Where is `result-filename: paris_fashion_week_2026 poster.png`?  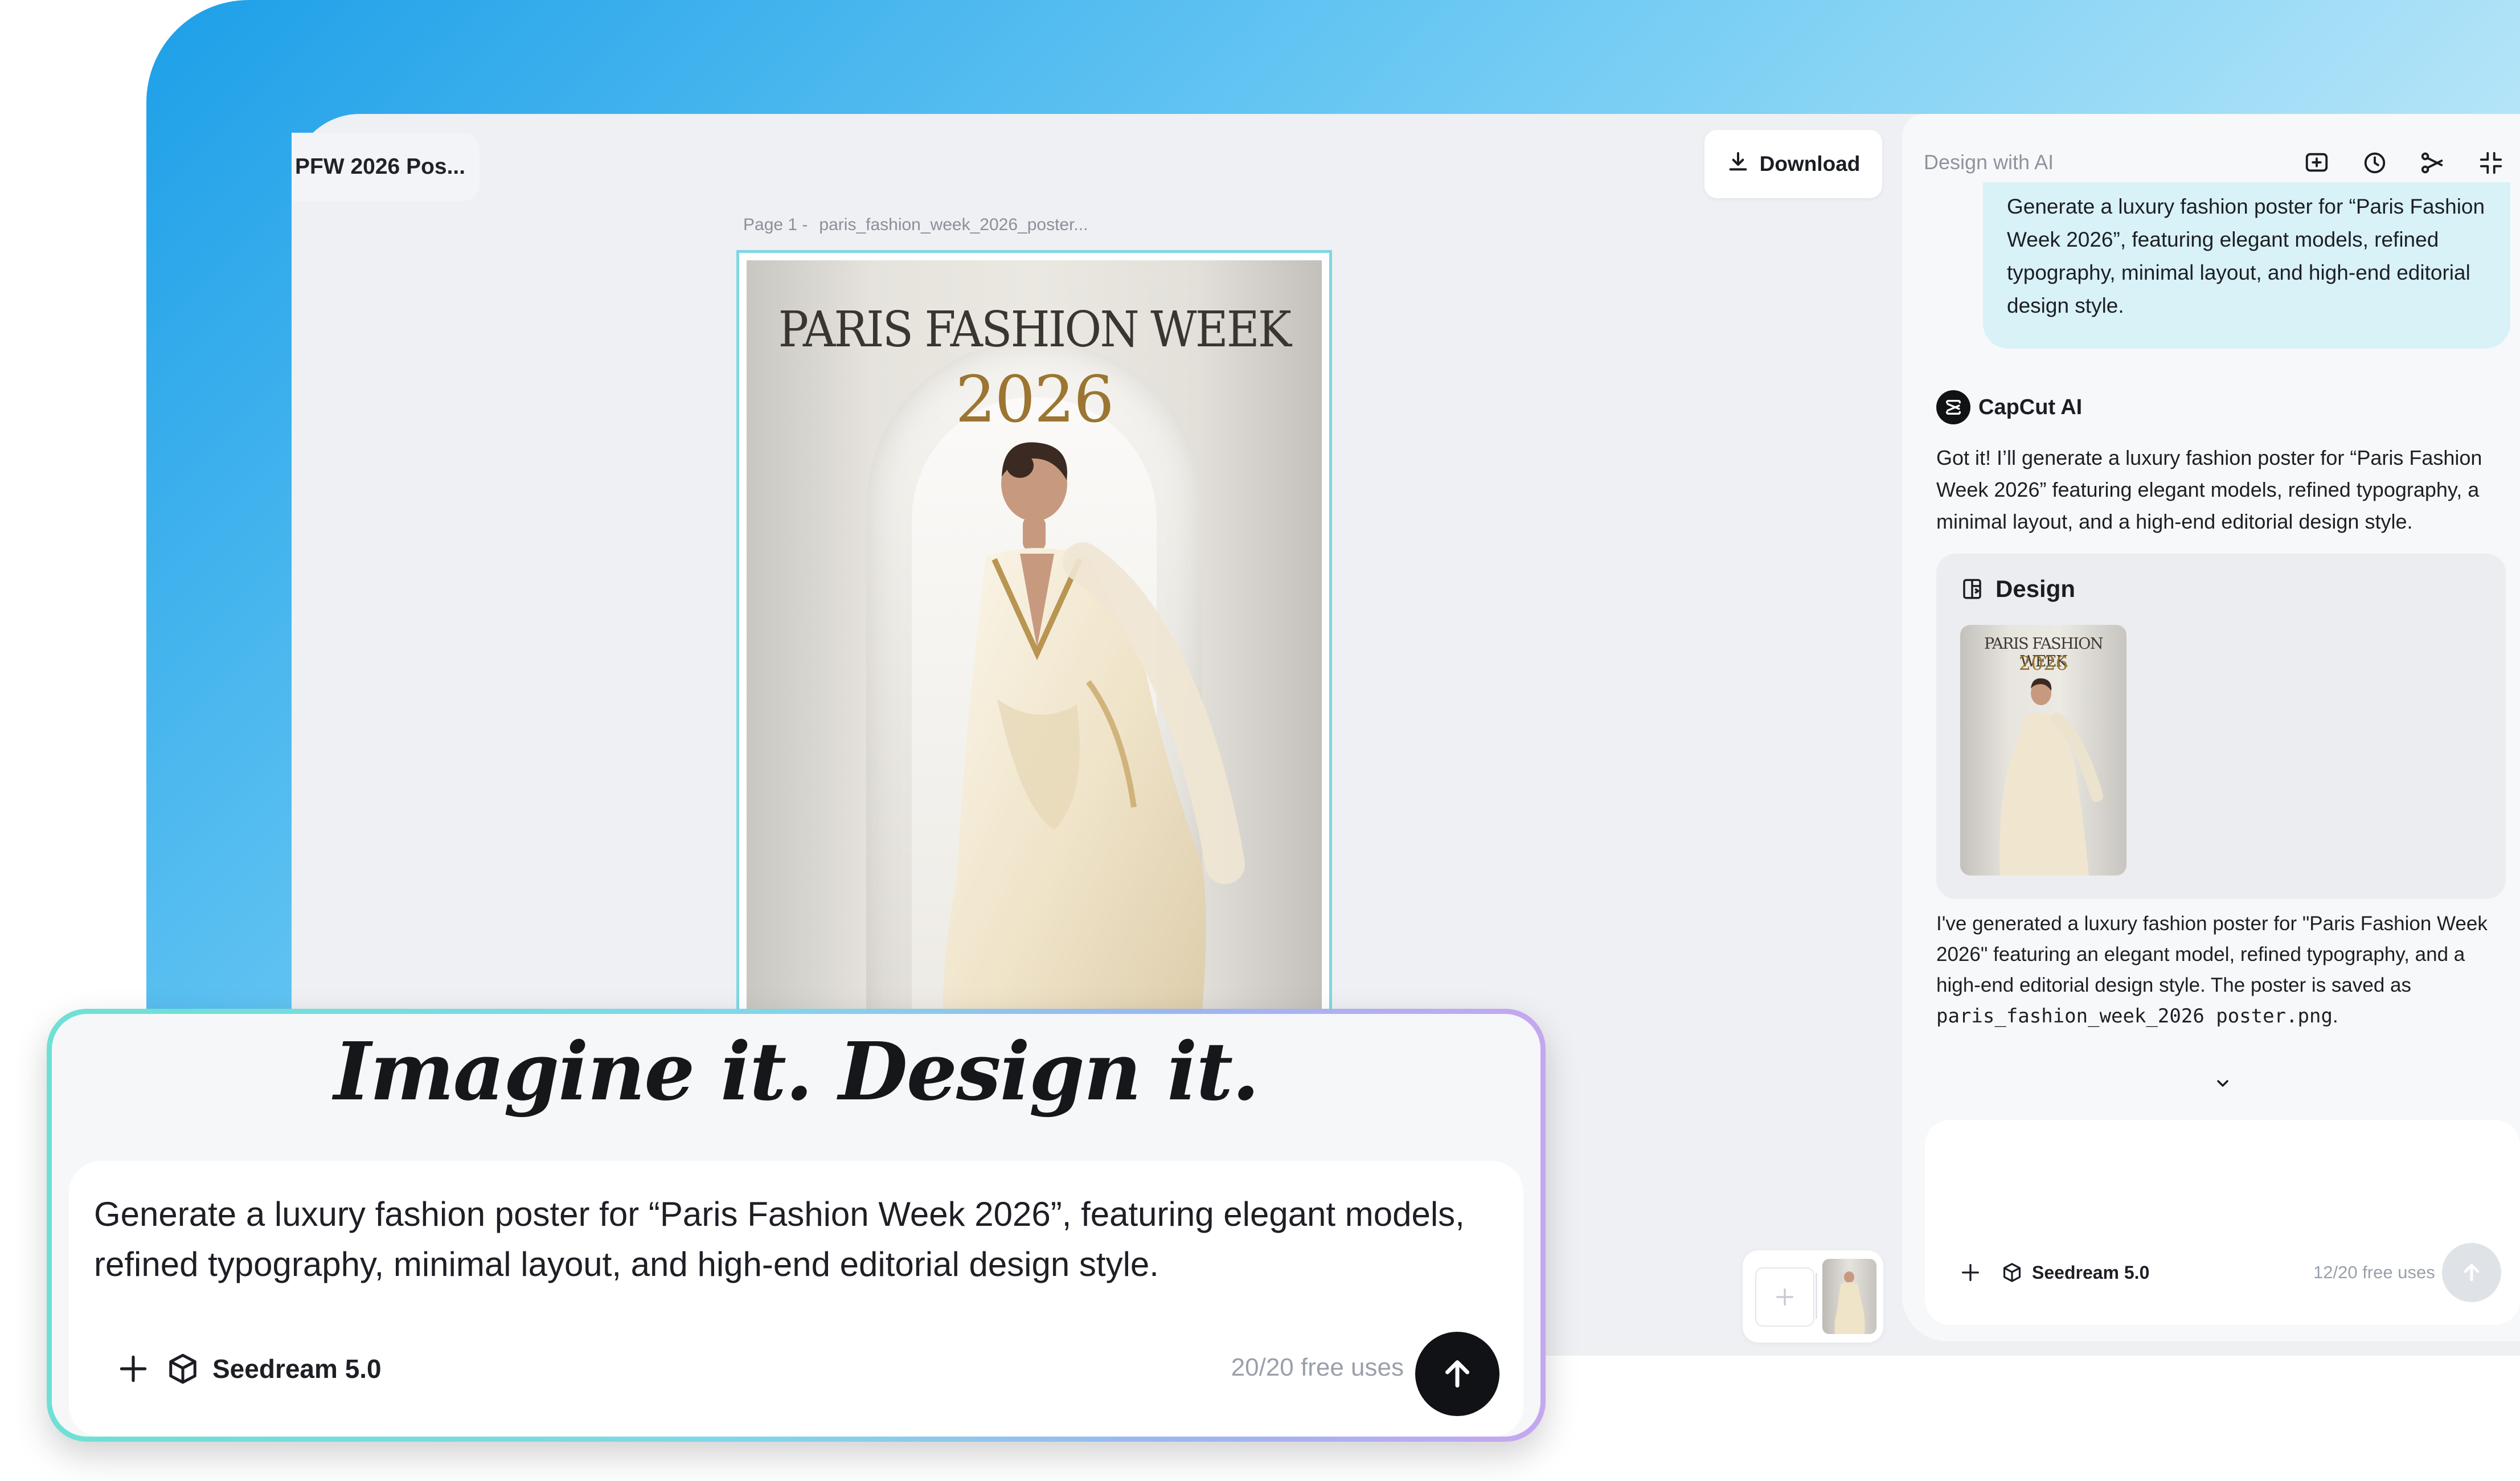
result-filename: paris_fashion_week_2026 poster.png is located at coordinates (2134, 1017).